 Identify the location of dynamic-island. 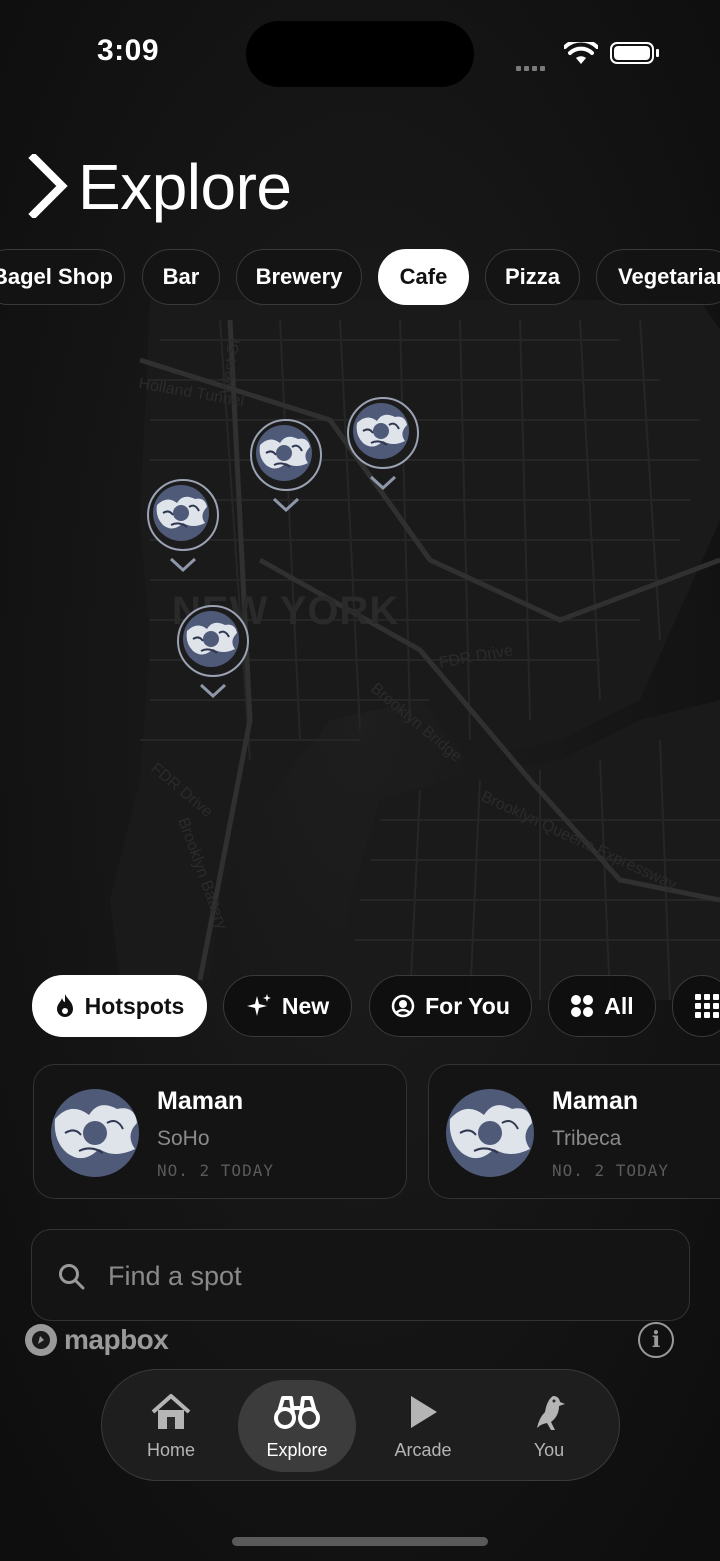
(360, 54).